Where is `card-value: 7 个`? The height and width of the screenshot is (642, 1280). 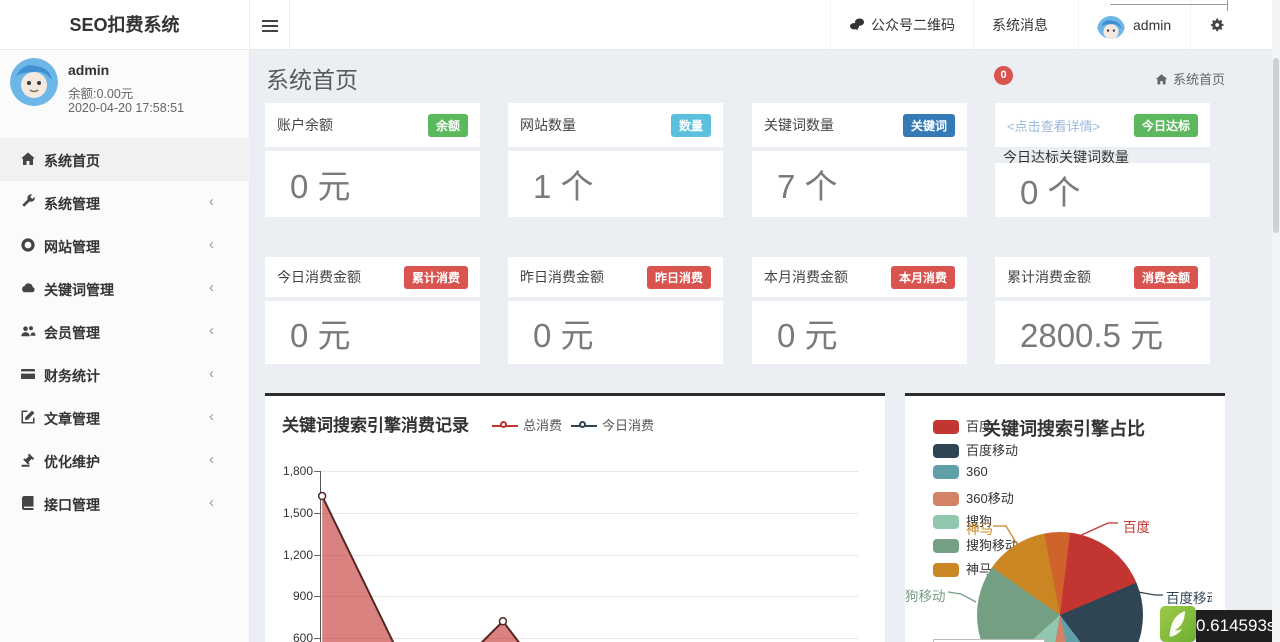
card-value: 7 个 is located at coordinates (807, 186).